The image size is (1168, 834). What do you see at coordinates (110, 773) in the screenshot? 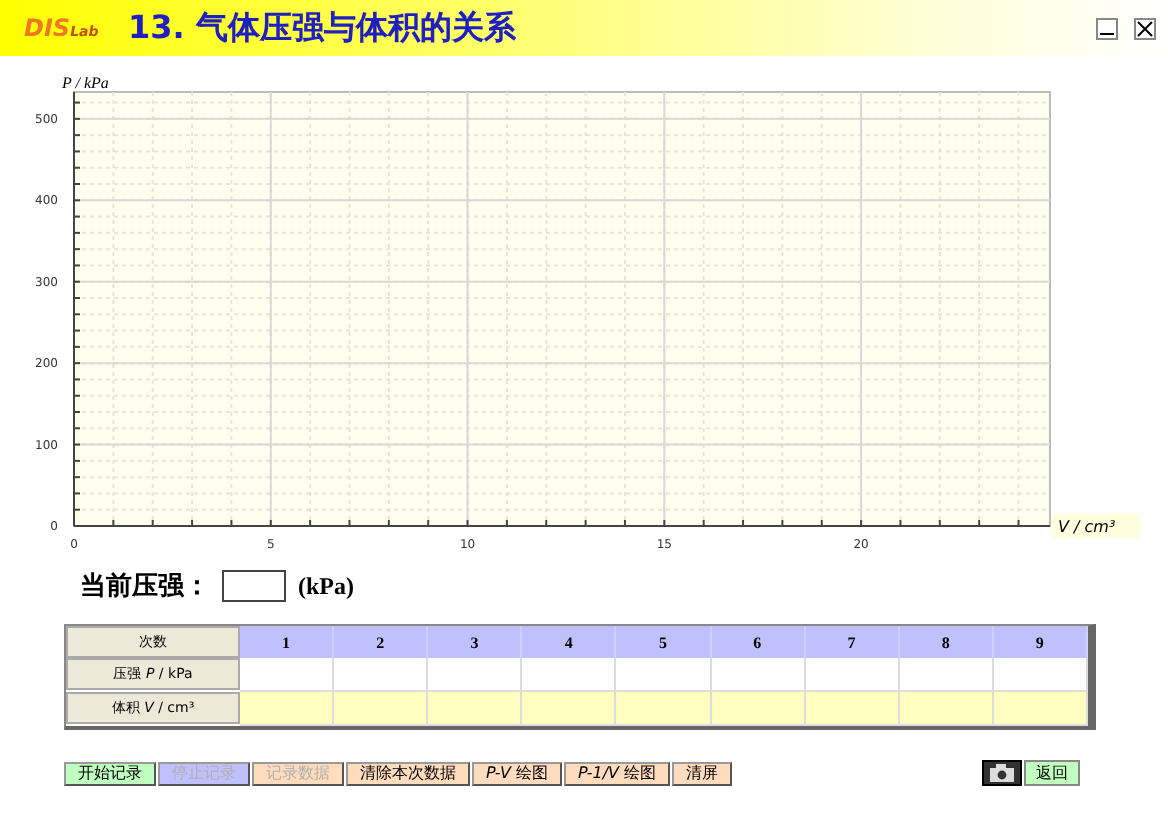
I see `toolbar-button: 开始记录` at bounding box center [110, 773].